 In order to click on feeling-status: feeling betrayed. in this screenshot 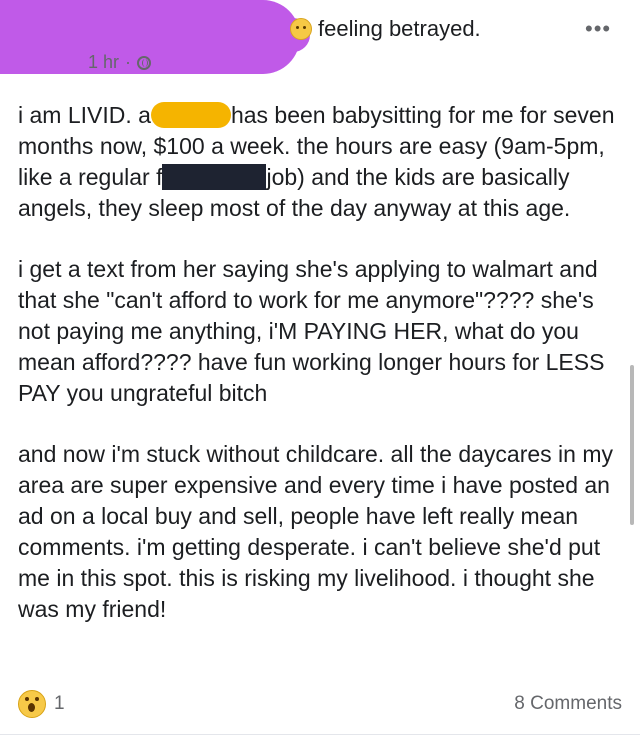, I will do `click(385, 29)`.